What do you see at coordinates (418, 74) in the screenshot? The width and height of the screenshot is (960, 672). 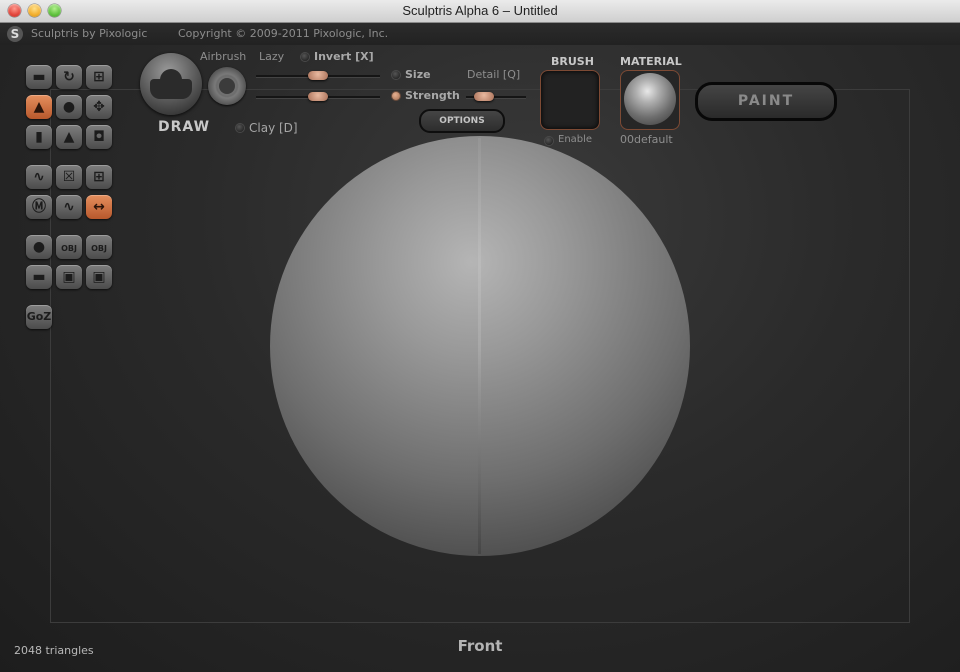 I see `size-label: Size` at bounding box center [418, 74].